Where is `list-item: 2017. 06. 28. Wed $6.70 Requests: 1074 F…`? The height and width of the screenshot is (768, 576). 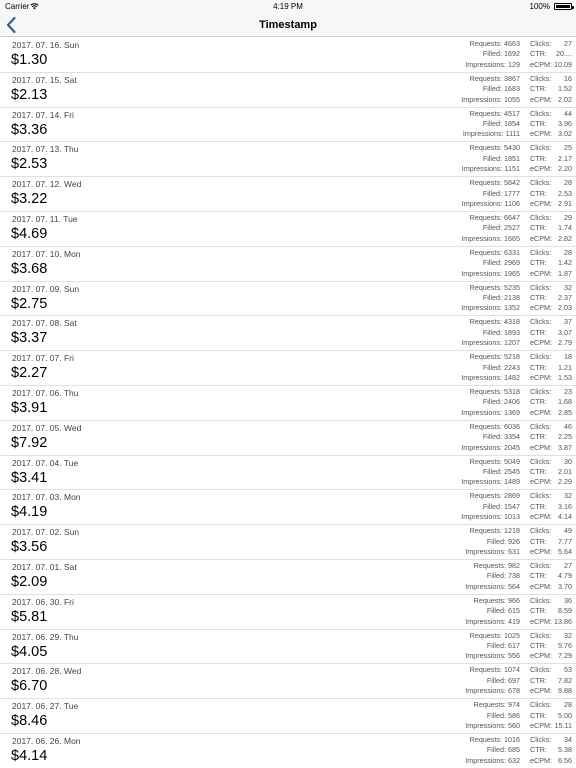 list-item: 2017. 06. 28. Wed $6.70 Requests: 1074 F… is located at coordinates (288, 682).